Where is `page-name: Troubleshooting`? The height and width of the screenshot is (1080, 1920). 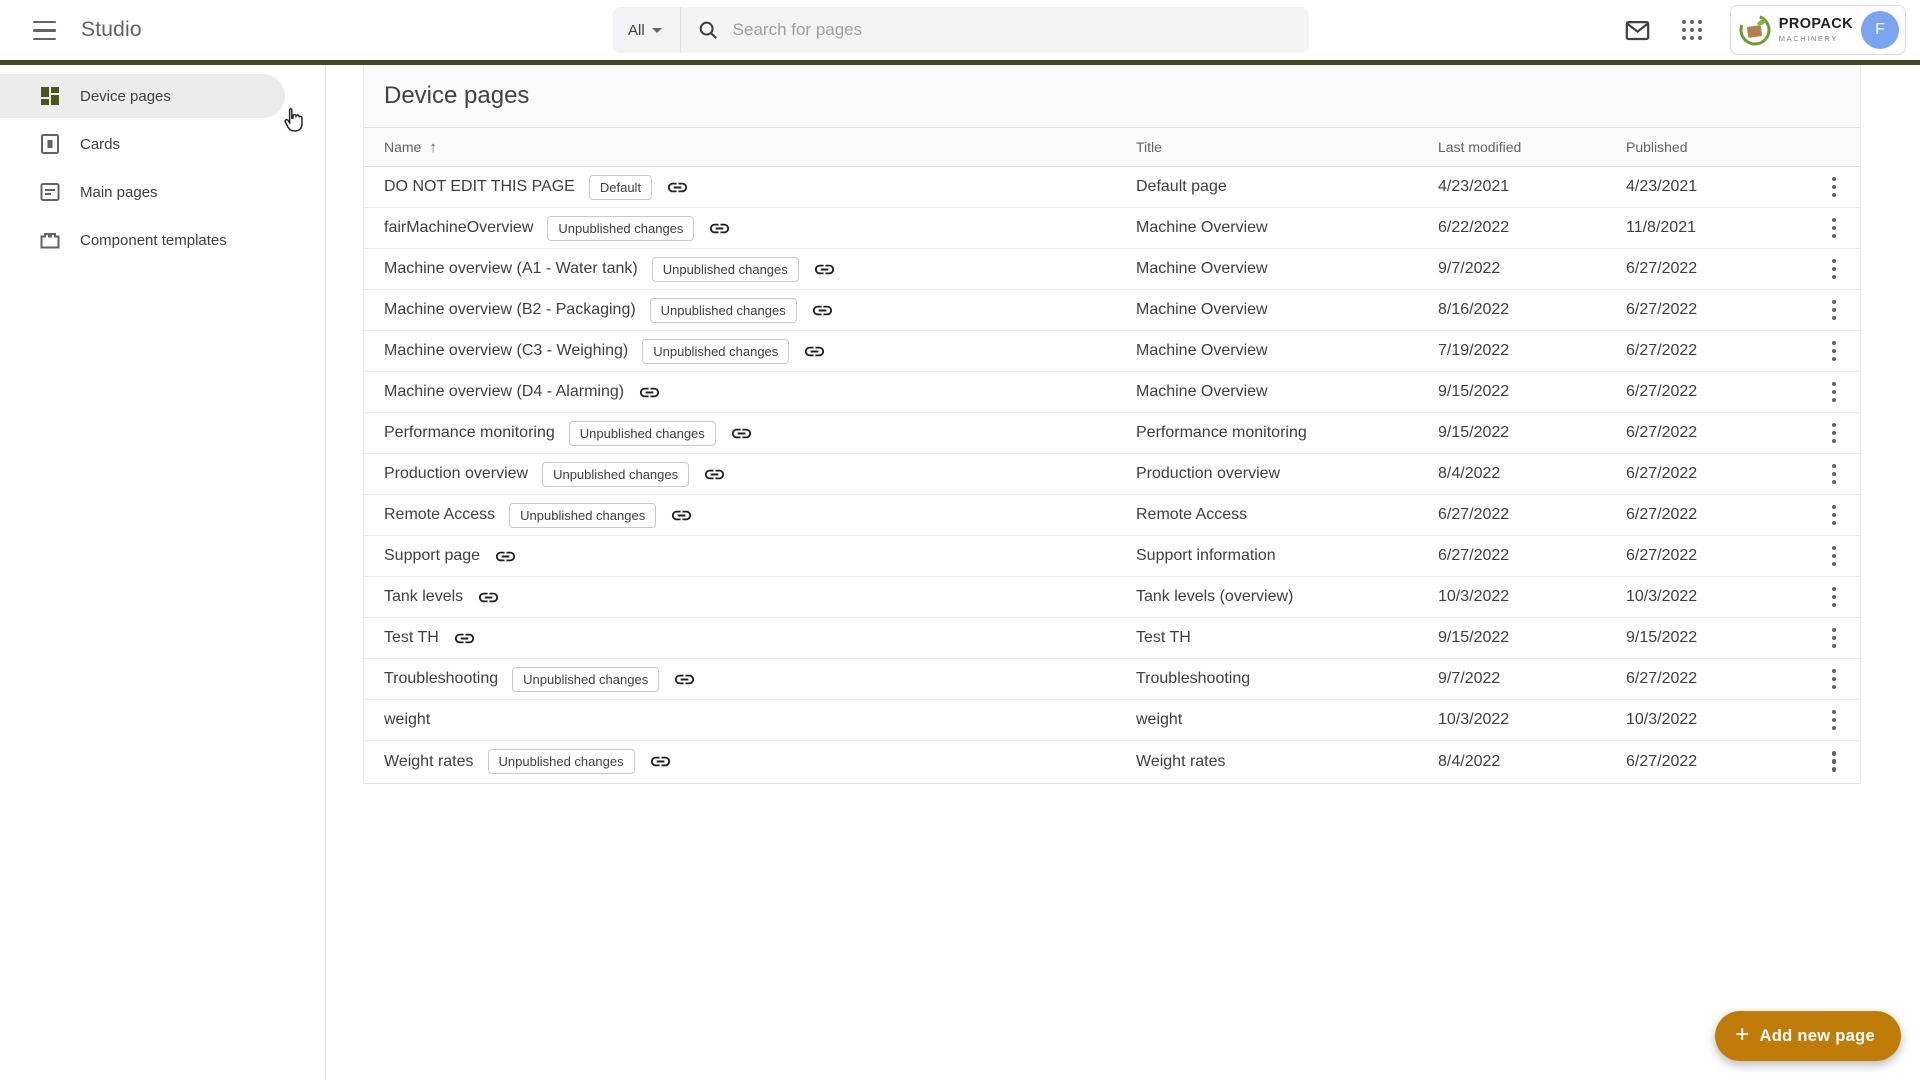
page-name: Troubleshooting is located at coordinates (441, 679).